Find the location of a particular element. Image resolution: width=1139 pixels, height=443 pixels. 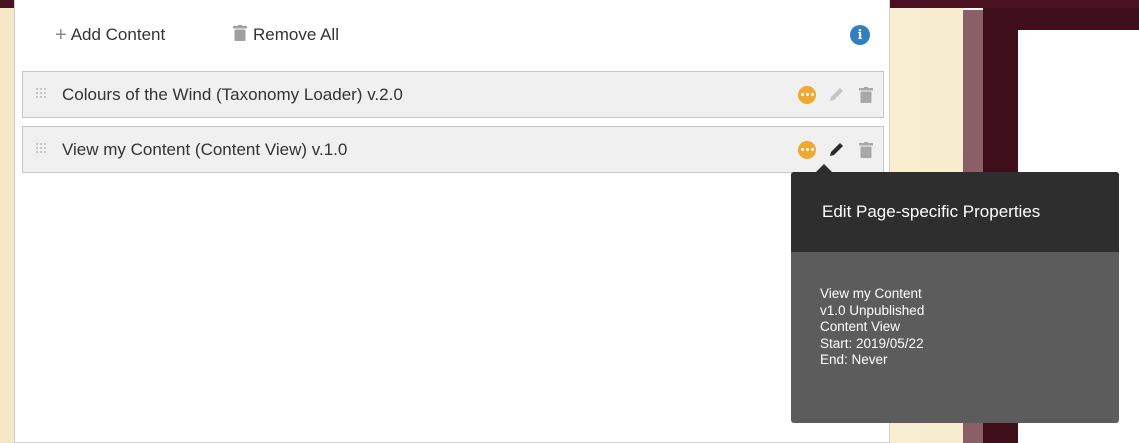

tooltip-line-name: View my Content is located at coordinates (871, 293).